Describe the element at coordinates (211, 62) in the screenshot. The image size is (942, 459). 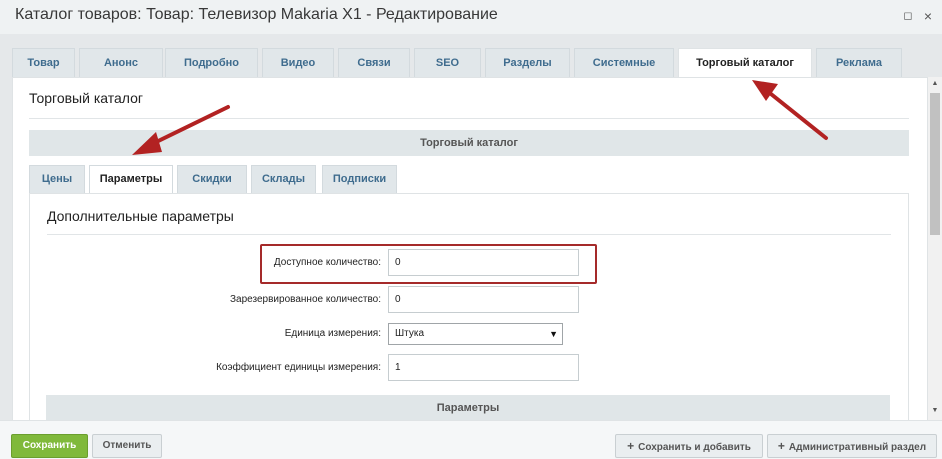
I see `tab-podrobno: Подробно` at that location.